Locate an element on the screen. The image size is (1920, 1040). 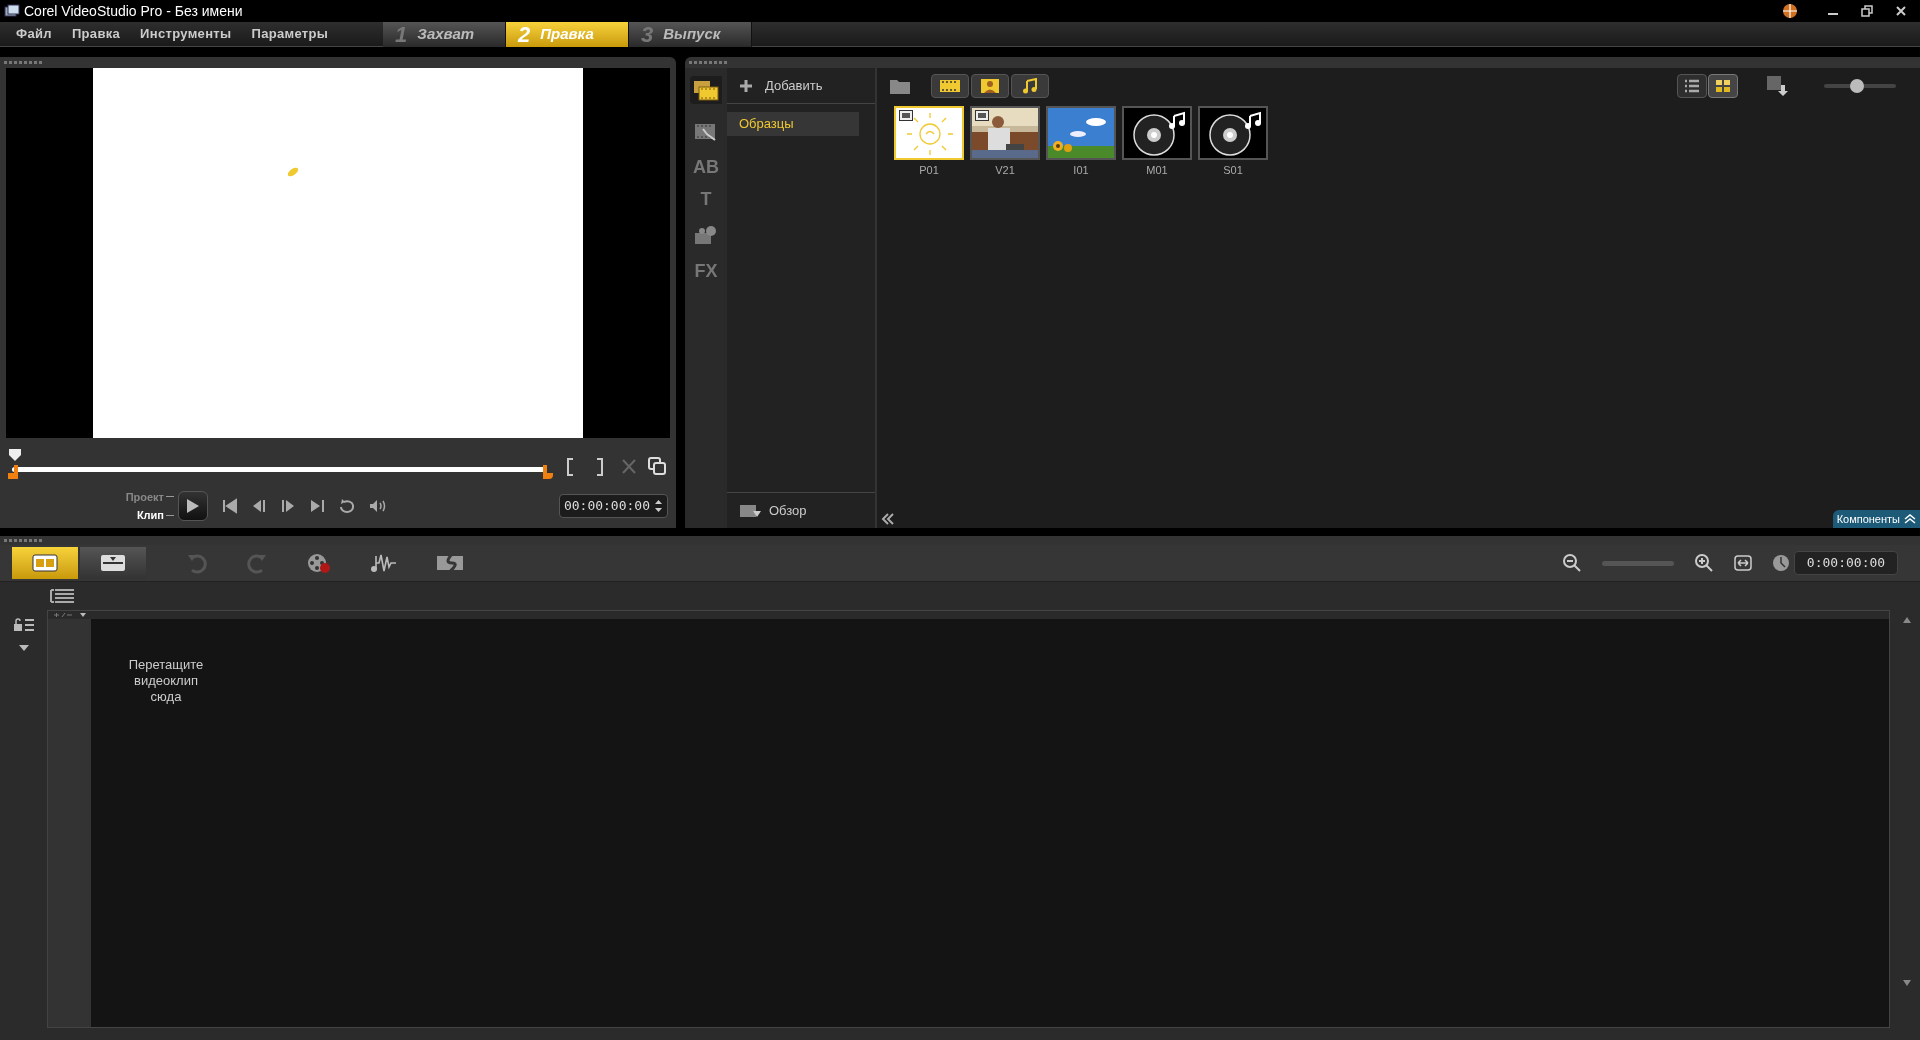
scroll-up-icon is located at coordinates (1907, 620).